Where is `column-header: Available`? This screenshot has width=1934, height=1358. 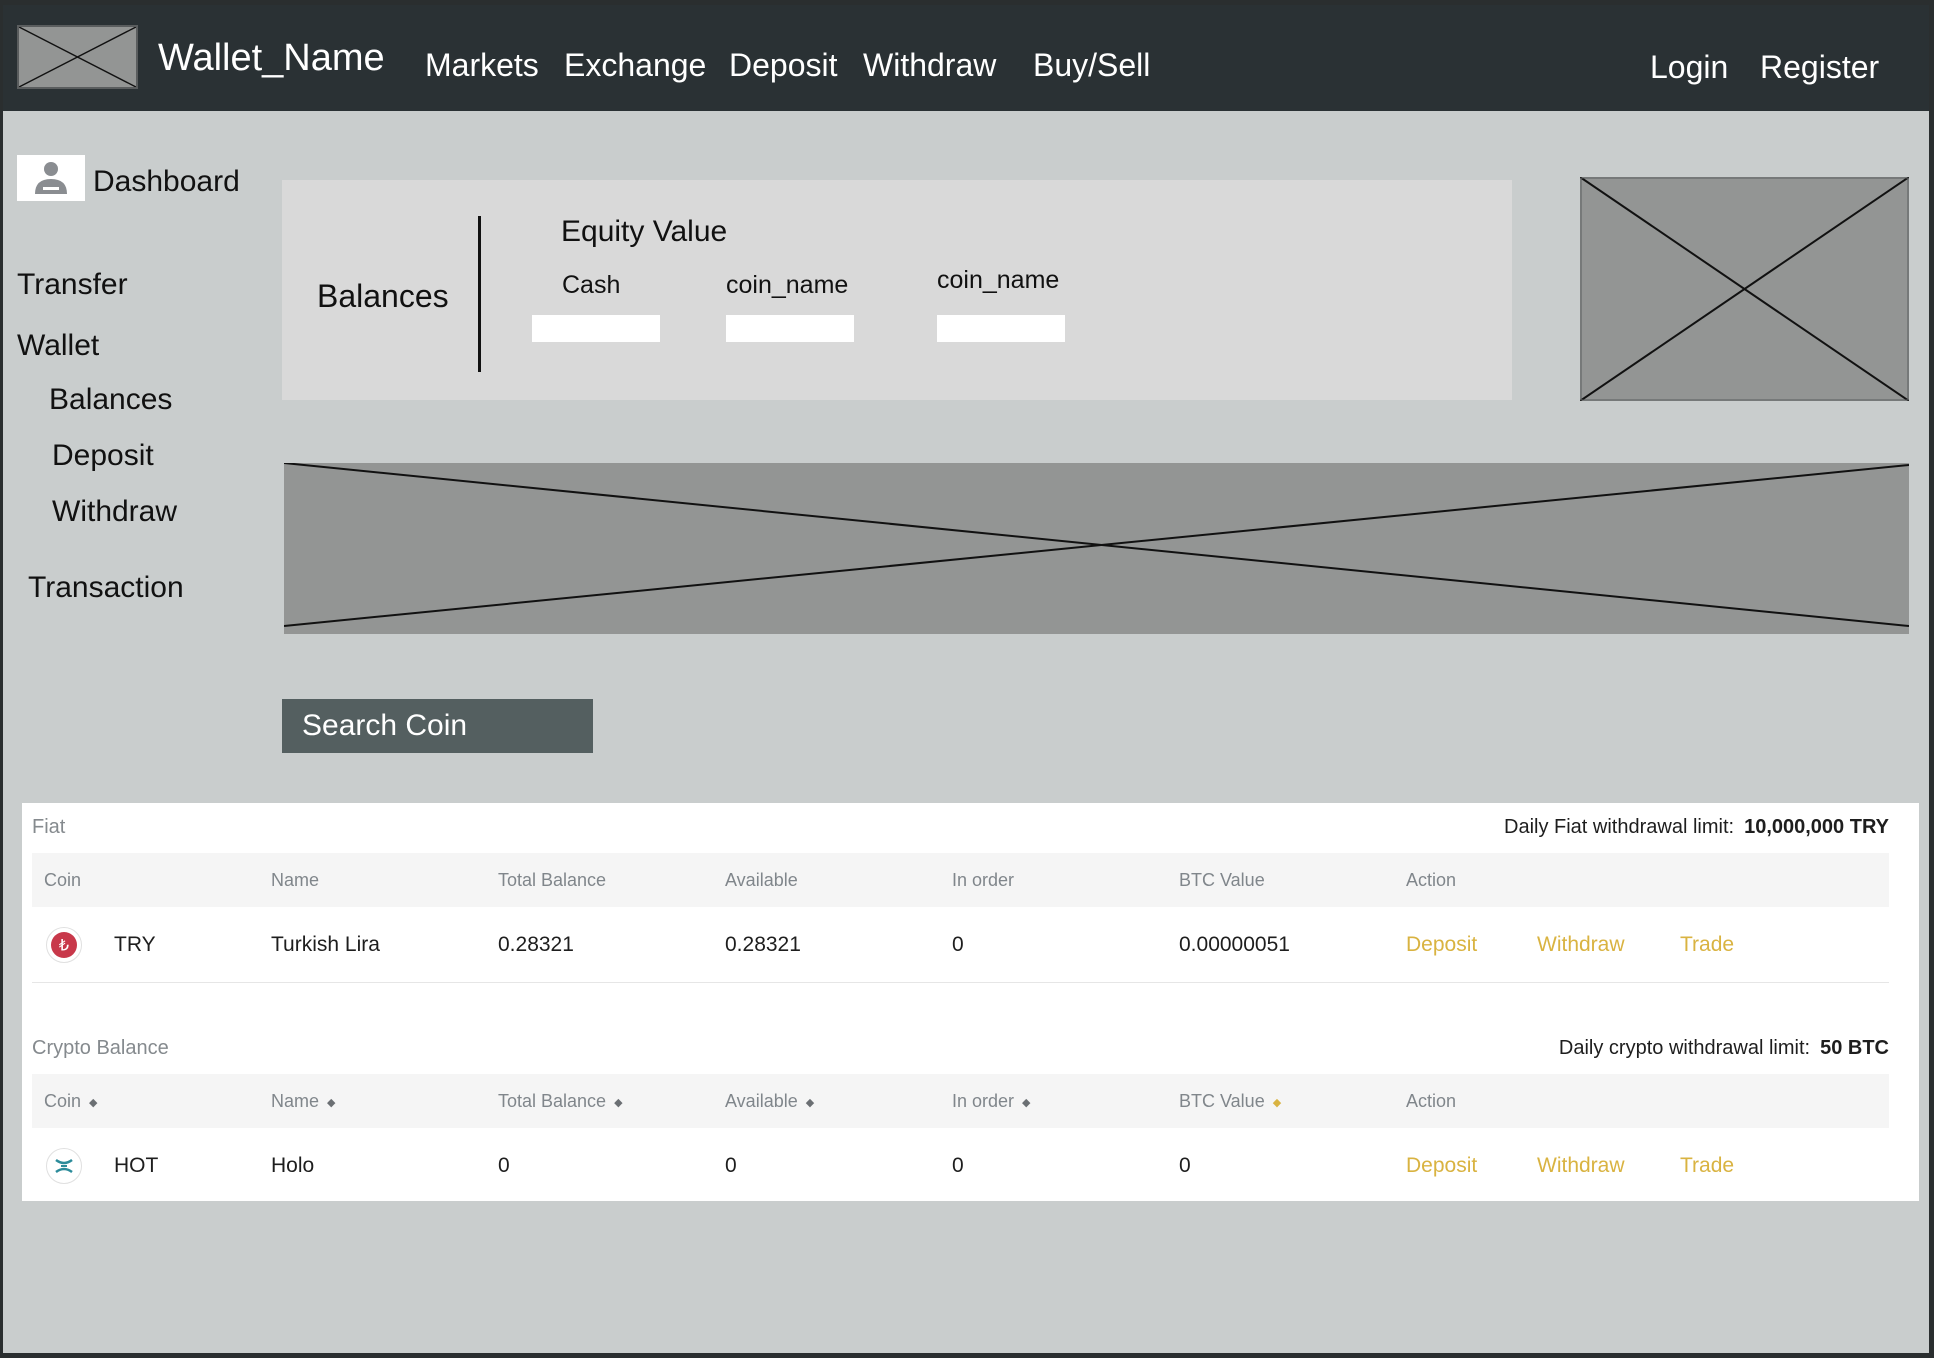
column-header: Available is located at coordinates (761, 880).